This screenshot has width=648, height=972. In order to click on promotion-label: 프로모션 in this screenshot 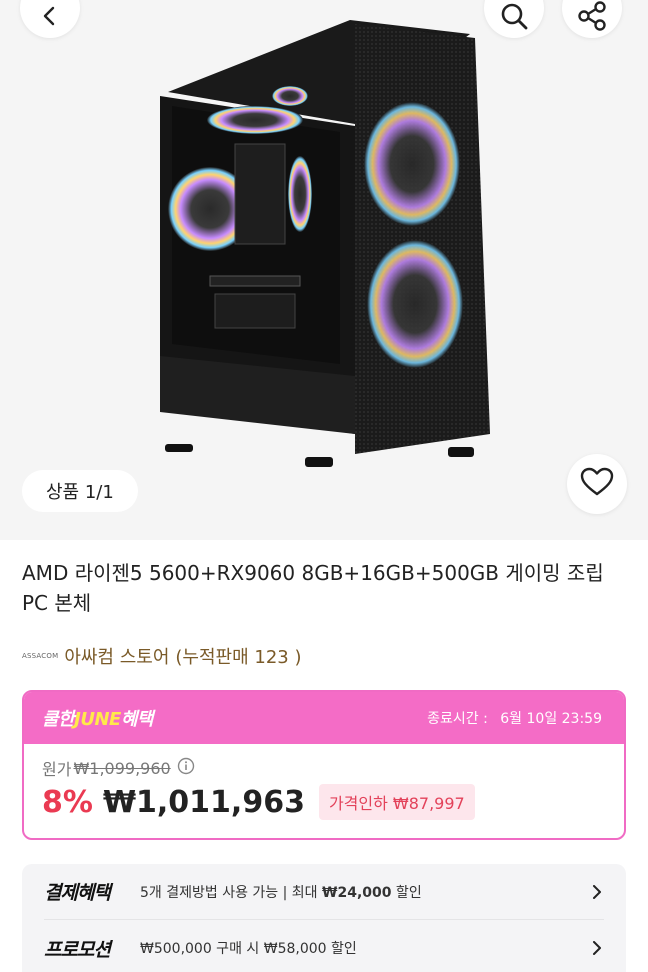, I will do `click(77, 949)`.